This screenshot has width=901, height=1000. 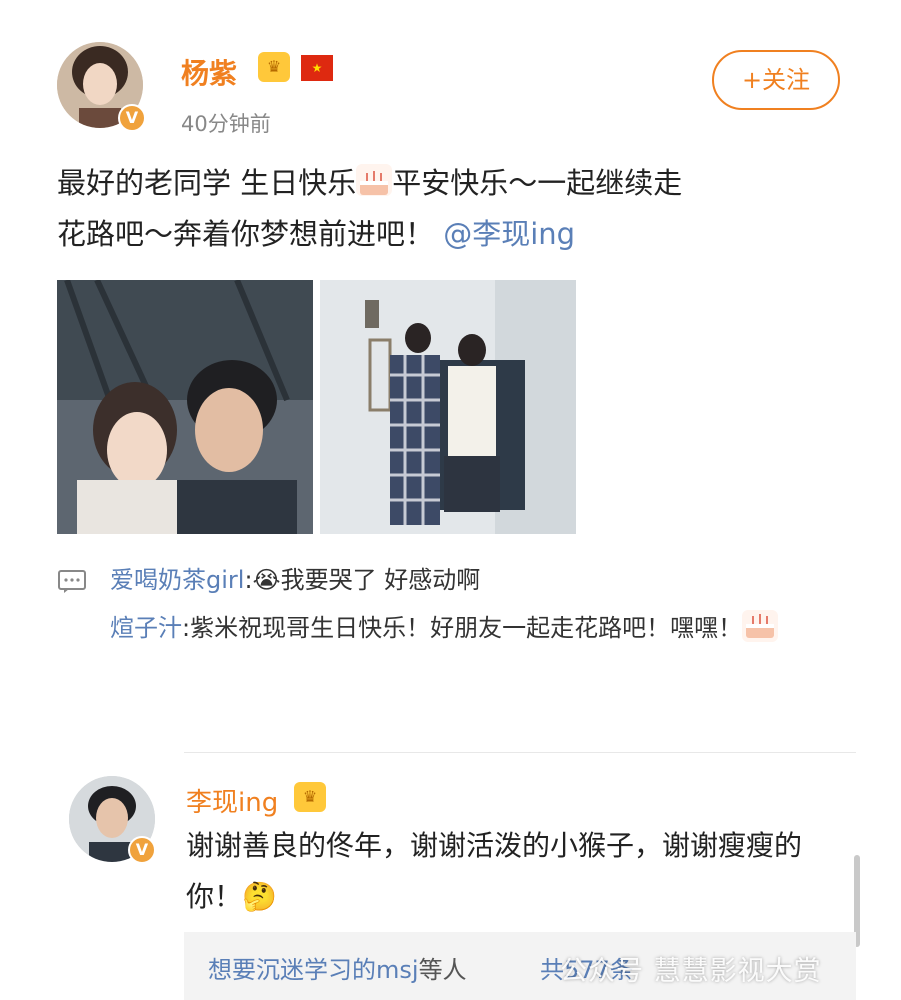 What do you see at coordinates (509, 234) in the screenshot?
I see `mention-link: @李现ing` at bounding box center [509, 234].